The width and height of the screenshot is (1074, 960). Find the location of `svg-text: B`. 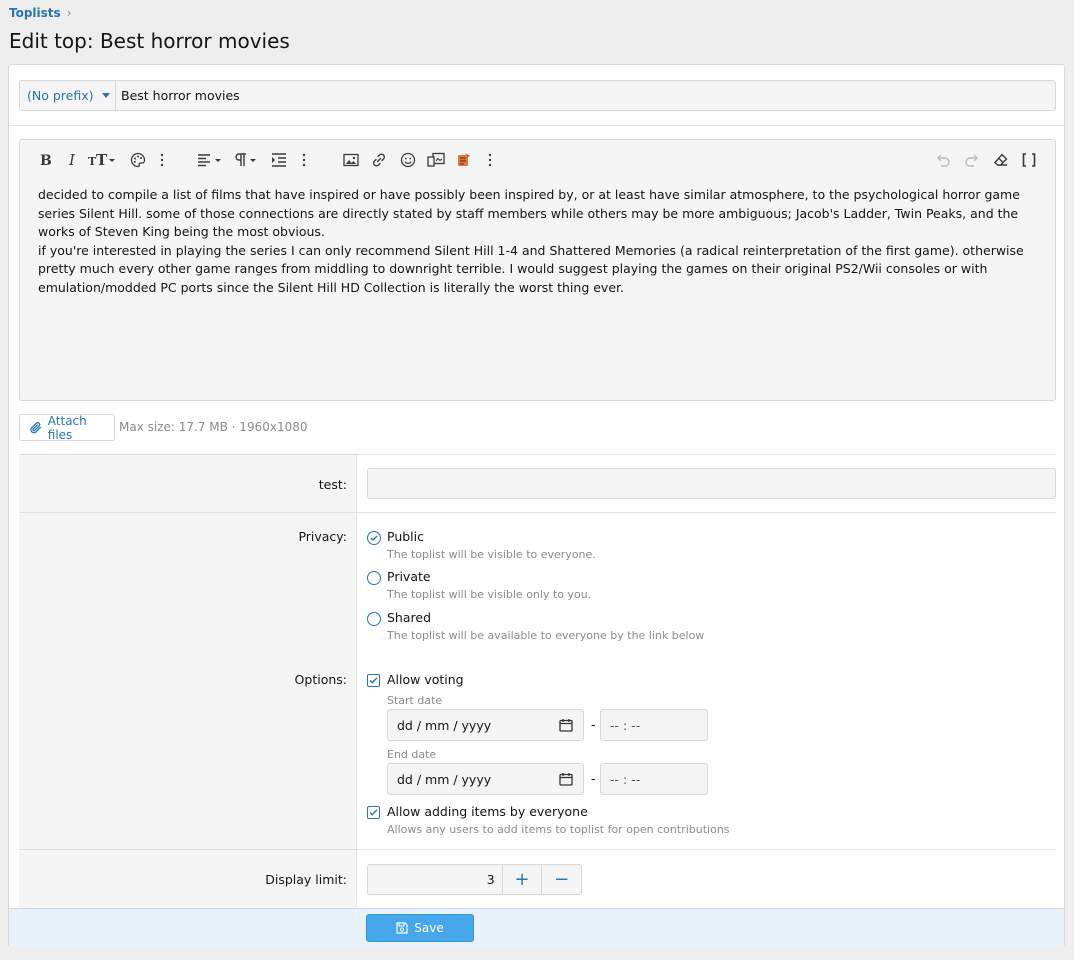

svg-text: B is located at coordinates (46, 160).